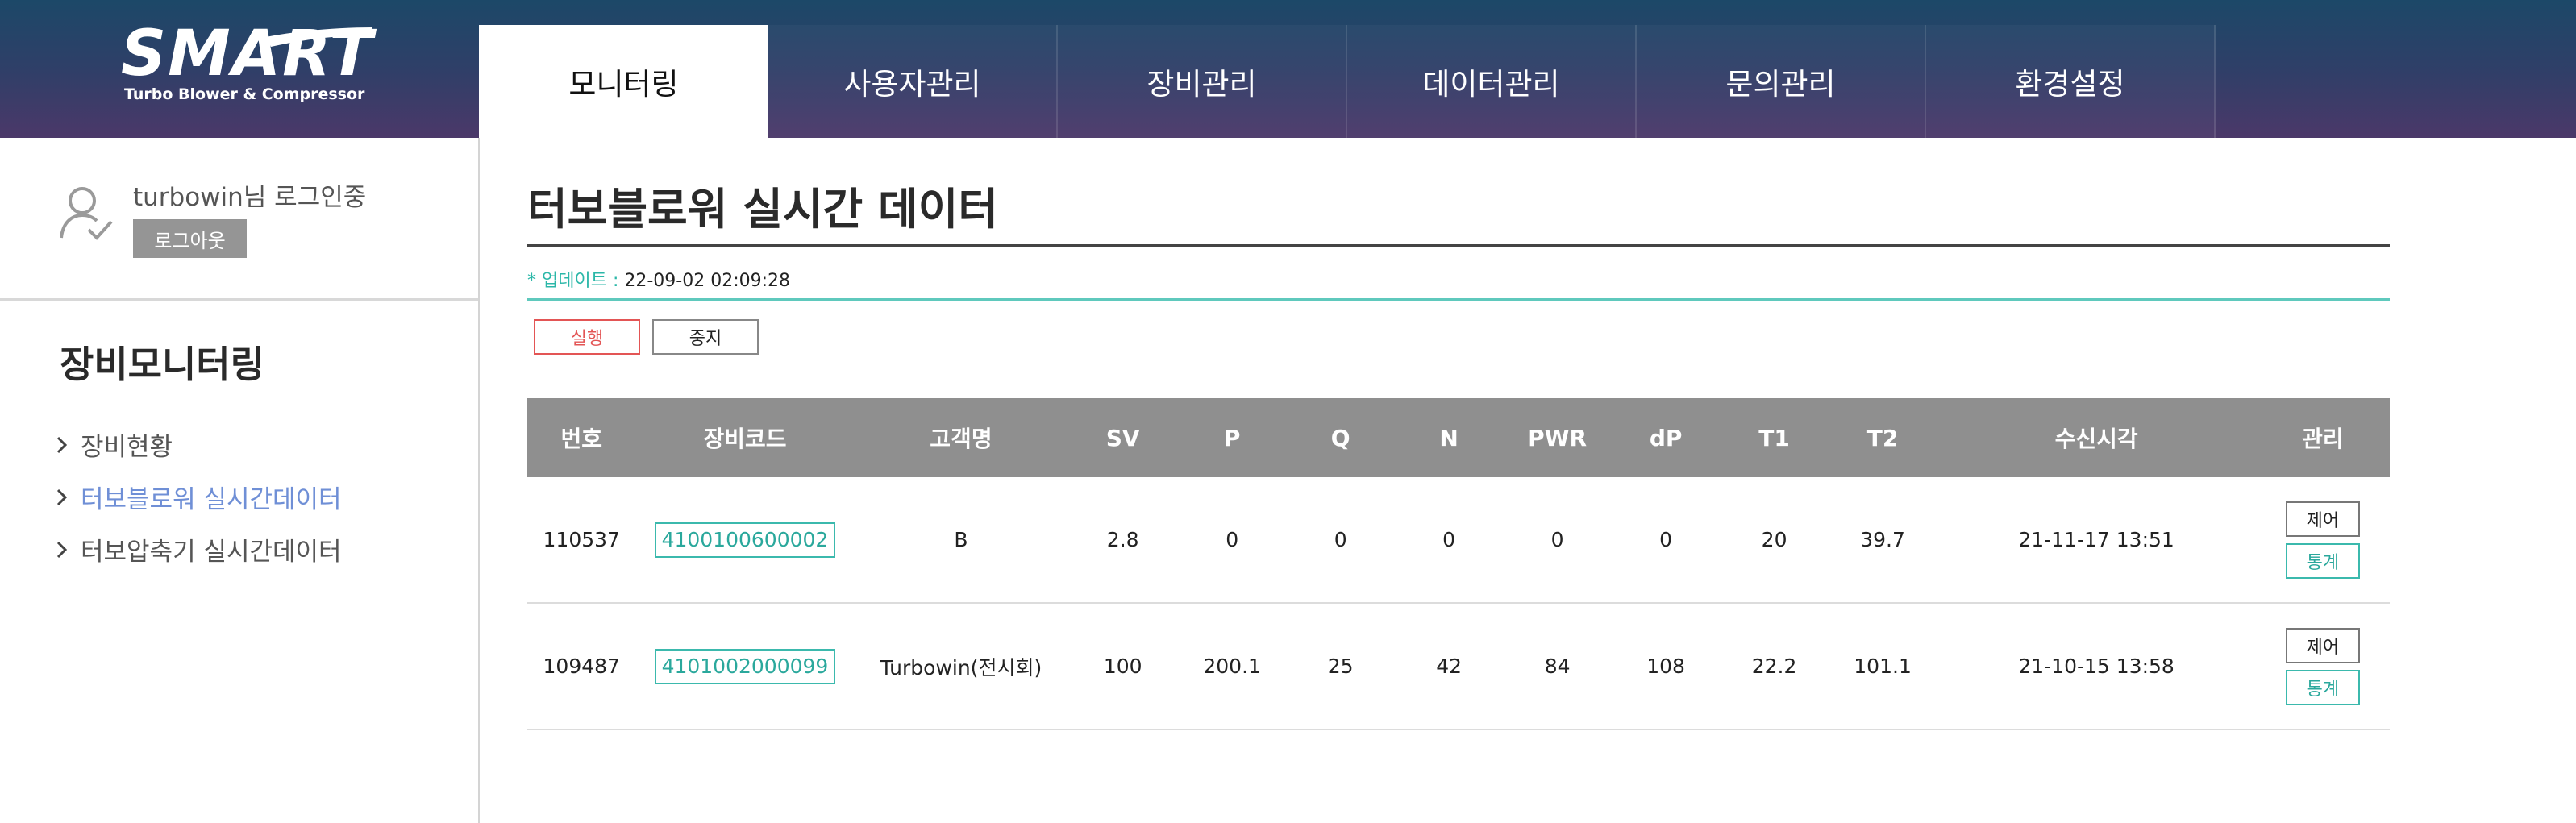 This screenshot has height=823, width=2576. I want to click on update-timestamp: * 업데이트 : 22-09-02 02:09:28, so click(658, 279).